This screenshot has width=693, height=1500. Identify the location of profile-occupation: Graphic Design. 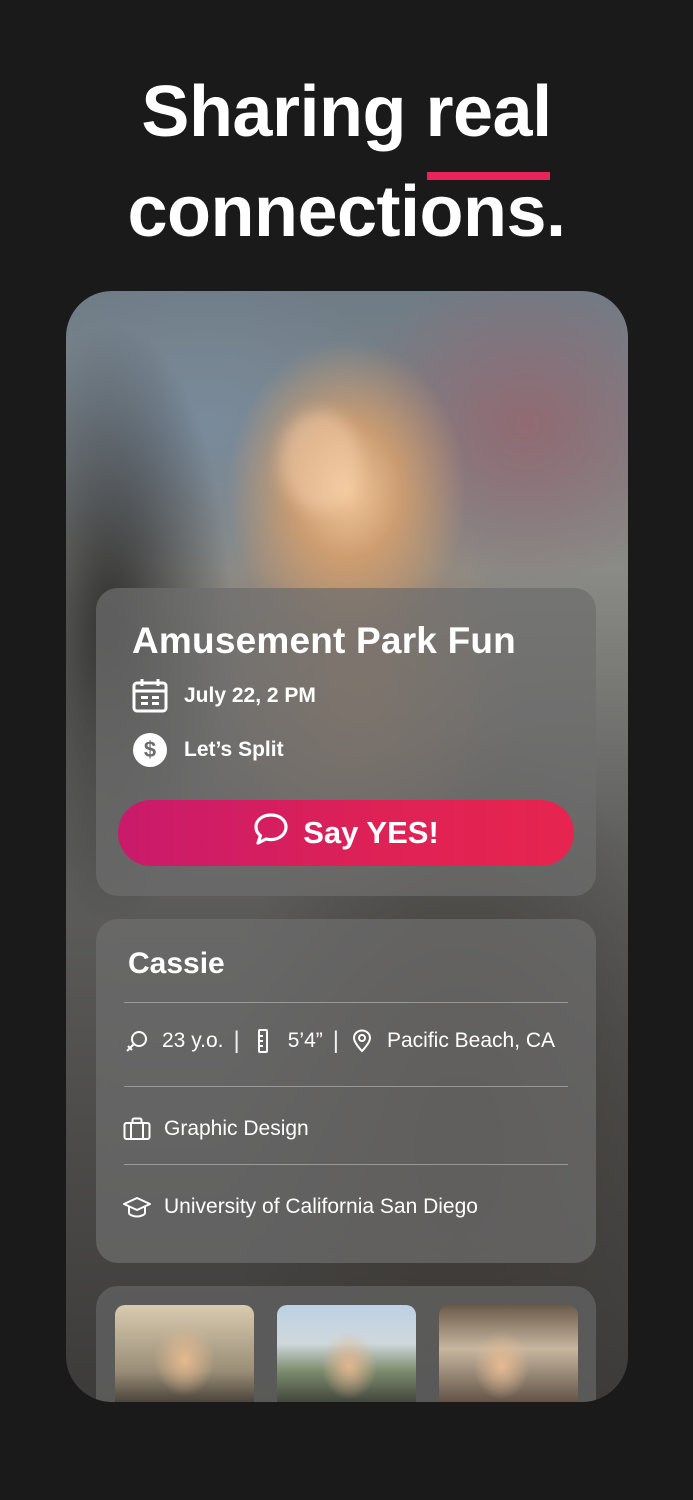
(236, 1128).